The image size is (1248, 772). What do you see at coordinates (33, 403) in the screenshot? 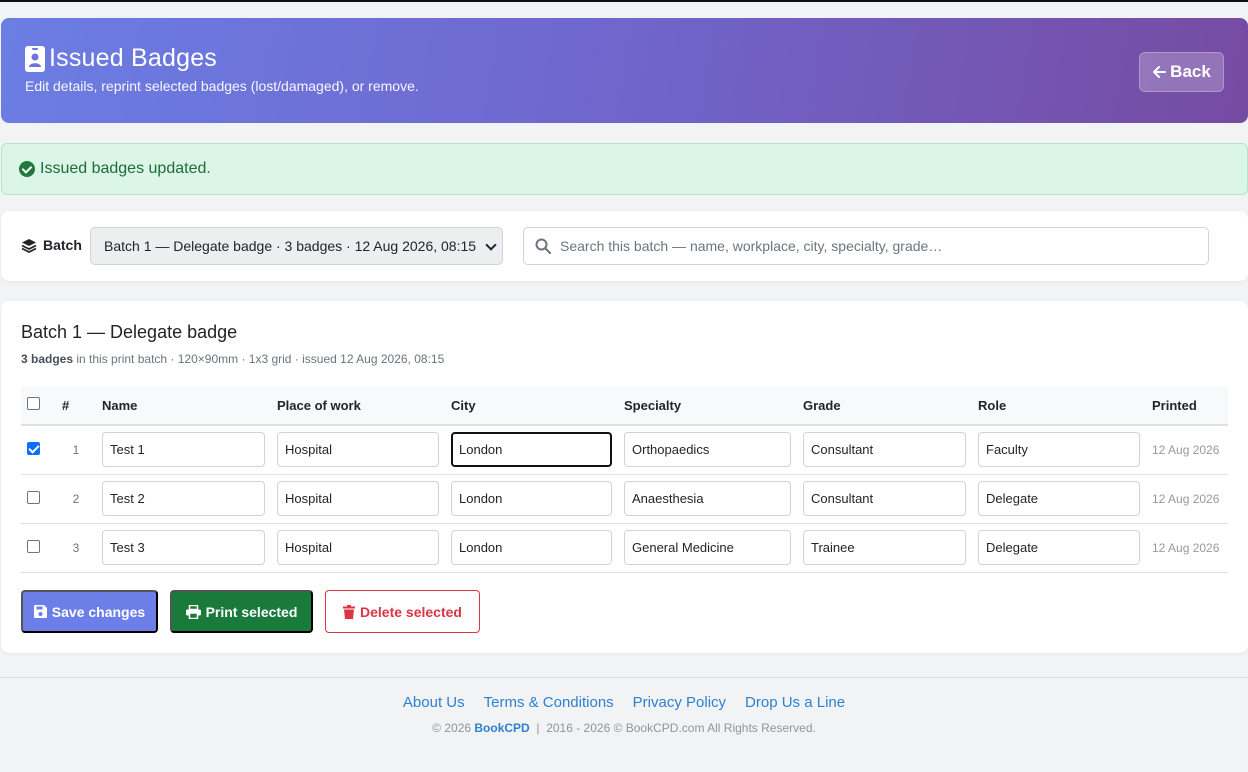
I see `select-all-checkbox` at bounding box center [33, 403].